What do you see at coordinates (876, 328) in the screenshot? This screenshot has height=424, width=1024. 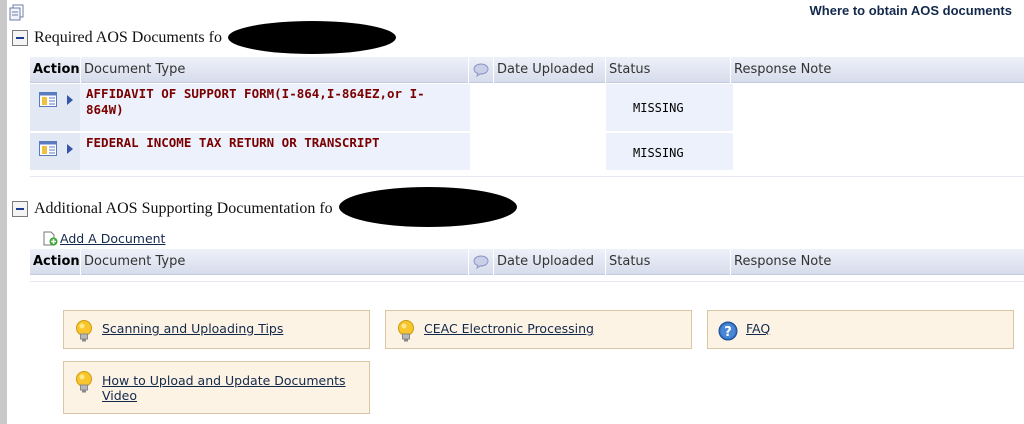 I see `help-link-label: FAQ` at bounding box center [876, 328].